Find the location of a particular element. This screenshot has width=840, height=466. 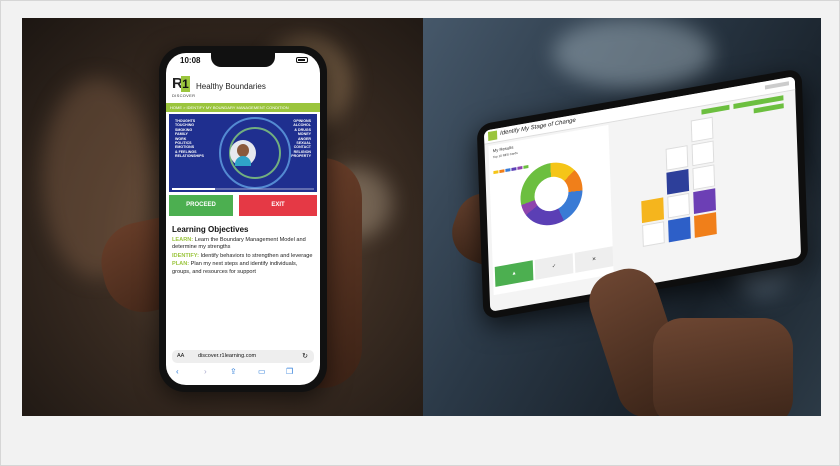

check-button: ✓ is located at coordinates (554, 266).